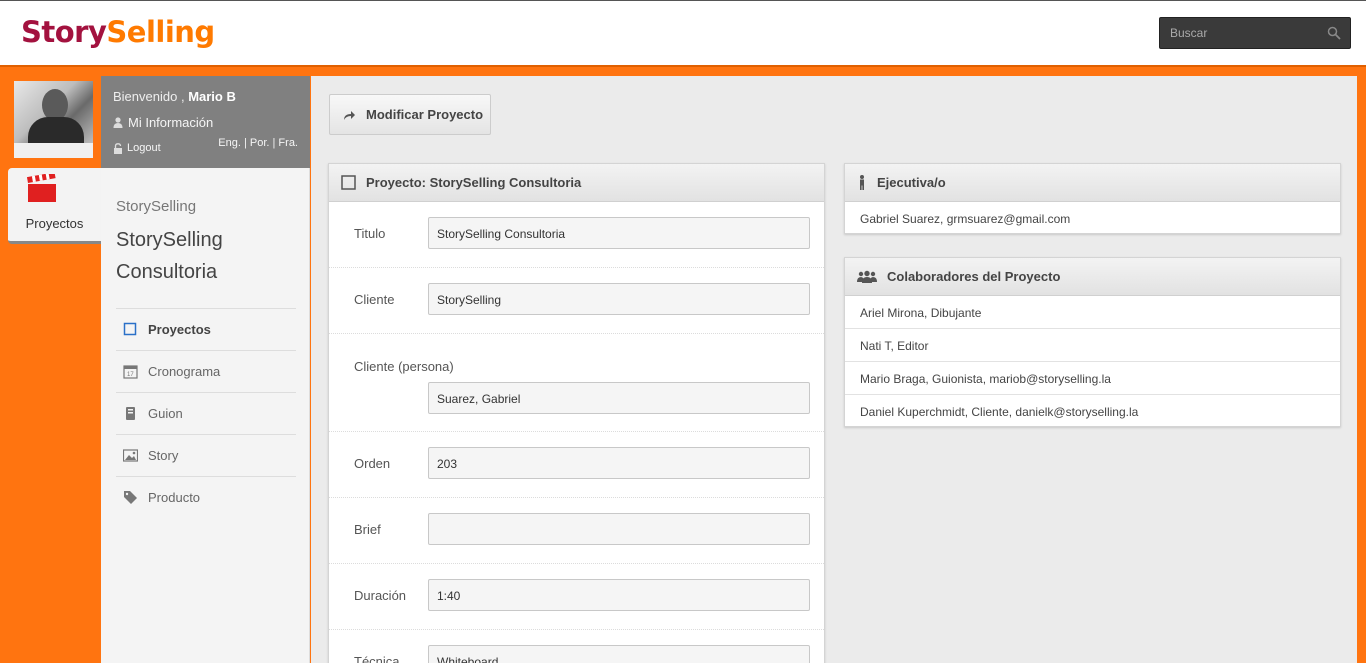  Describe the element at coordinates (130, 375) in the screenshot. I see `svg-text: 17` at that location.